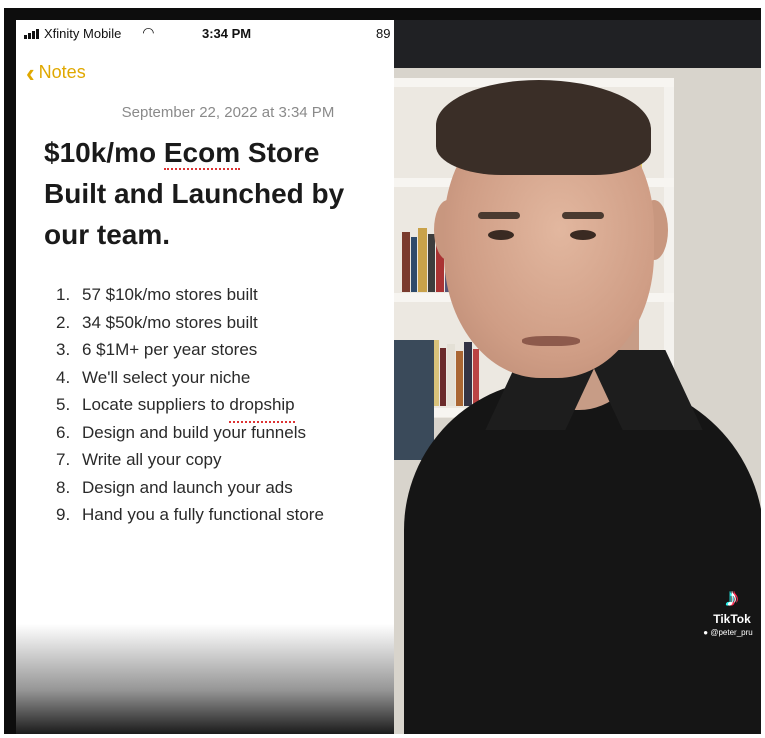  I want to click on list-item: 4. We'll select your niche, so click(153, 377).